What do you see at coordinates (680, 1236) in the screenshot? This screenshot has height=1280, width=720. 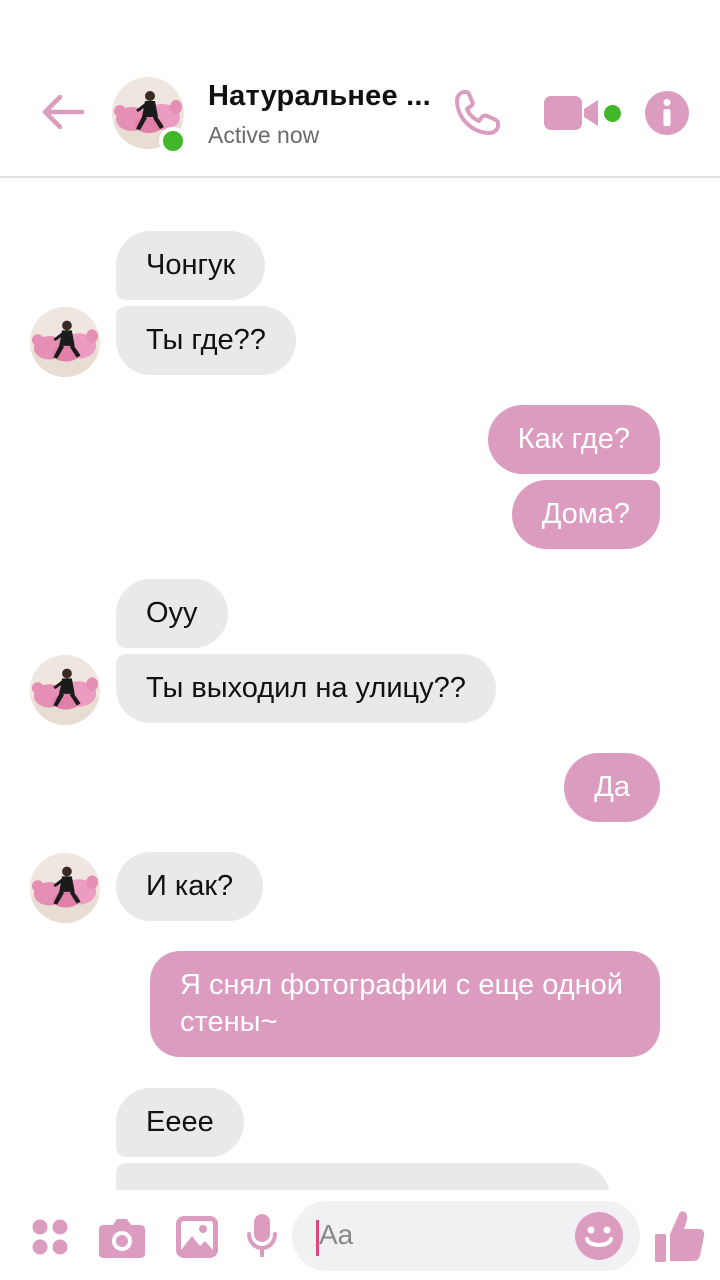 I see `thumbs-up-icon` at bounding box center [680, 1236].